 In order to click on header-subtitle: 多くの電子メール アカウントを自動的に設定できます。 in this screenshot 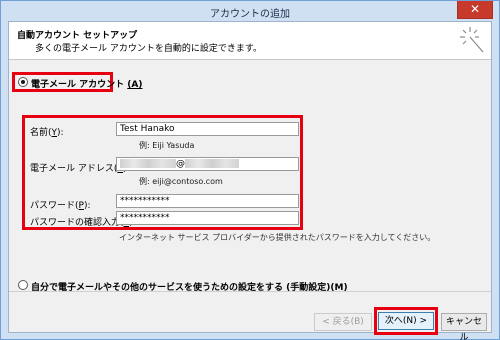, I will do `click(148, 49)`.